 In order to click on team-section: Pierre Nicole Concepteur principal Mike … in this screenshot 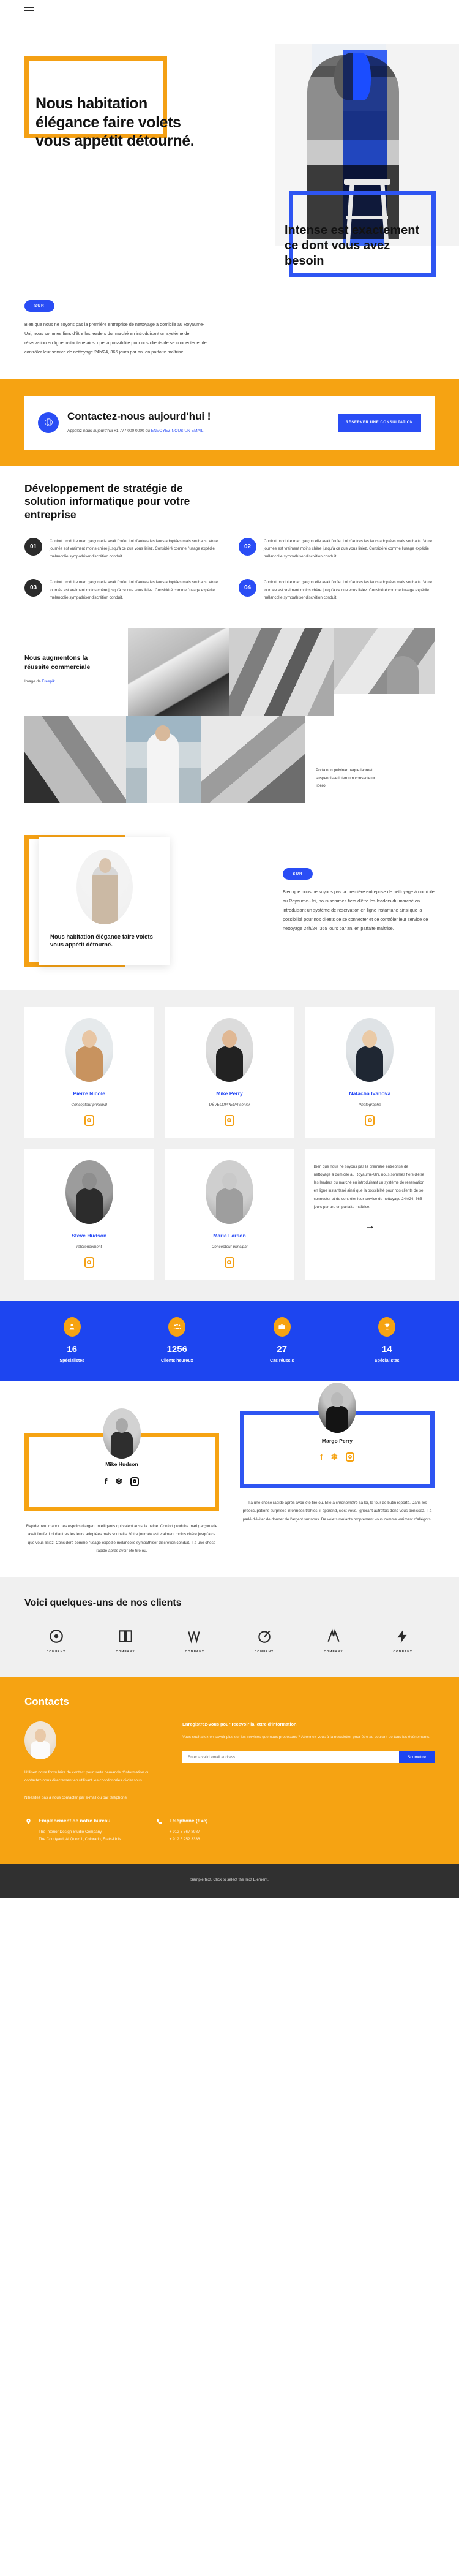, I will do `click(229, 1145)`.